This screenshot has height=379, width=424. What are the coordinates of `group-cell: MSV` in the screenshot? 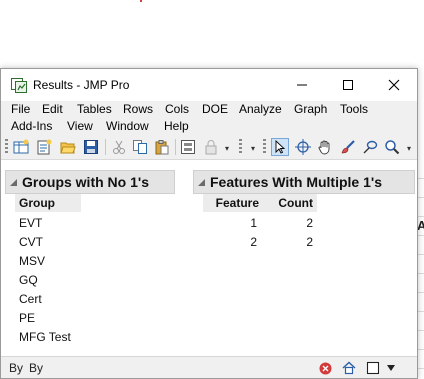 It's located at (32, 261).